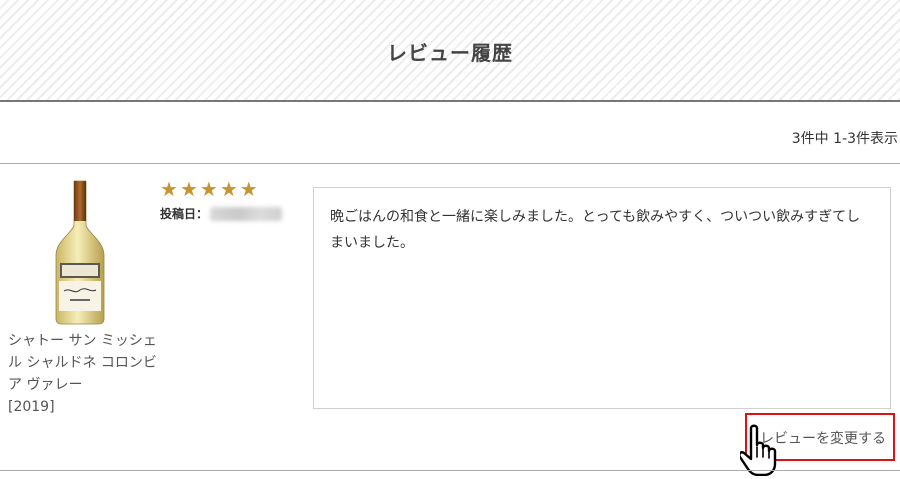 The width and height of the screenshot is (900, 479). What do you see at coordinates (758, 450) in the screenshot?
I see `hand-pointer-icon` at bounding box center [758, 450].